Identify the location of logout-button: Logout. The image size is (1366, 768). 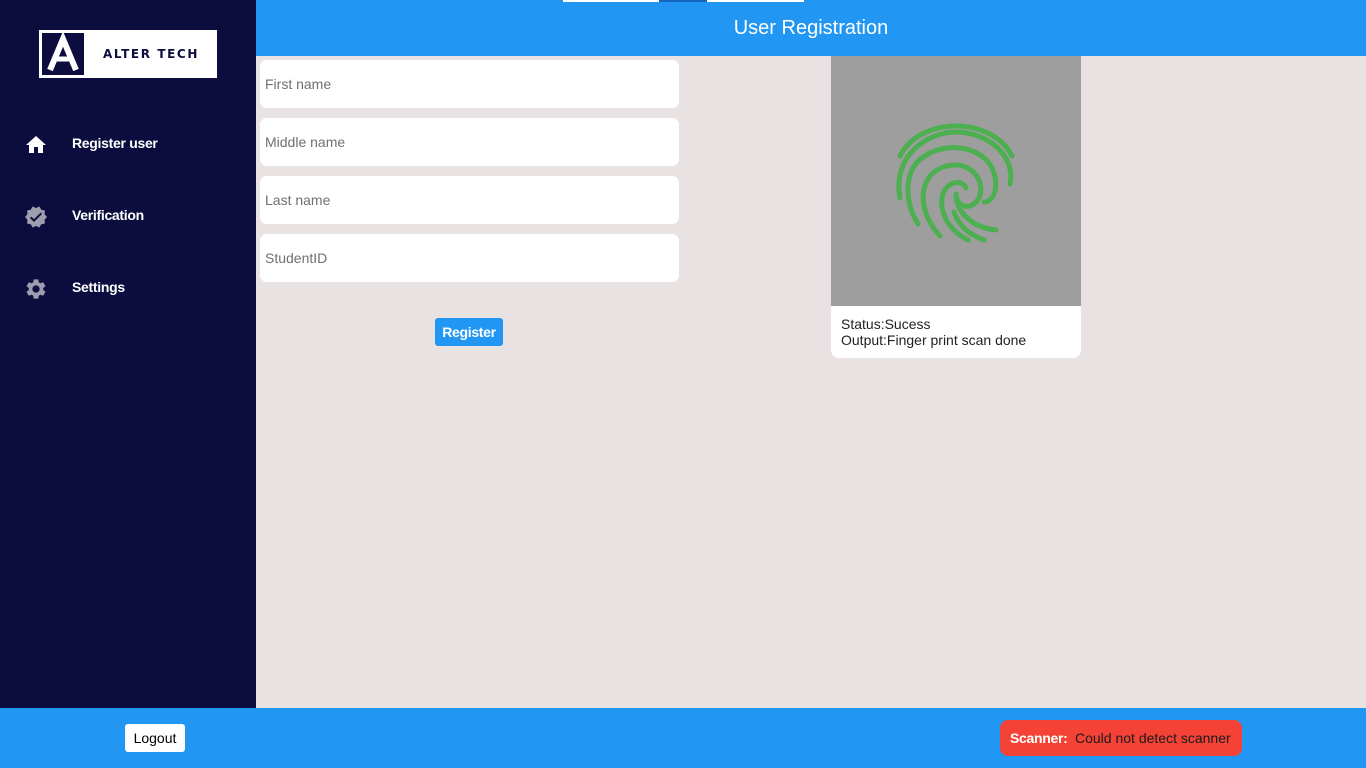
(155, 738).